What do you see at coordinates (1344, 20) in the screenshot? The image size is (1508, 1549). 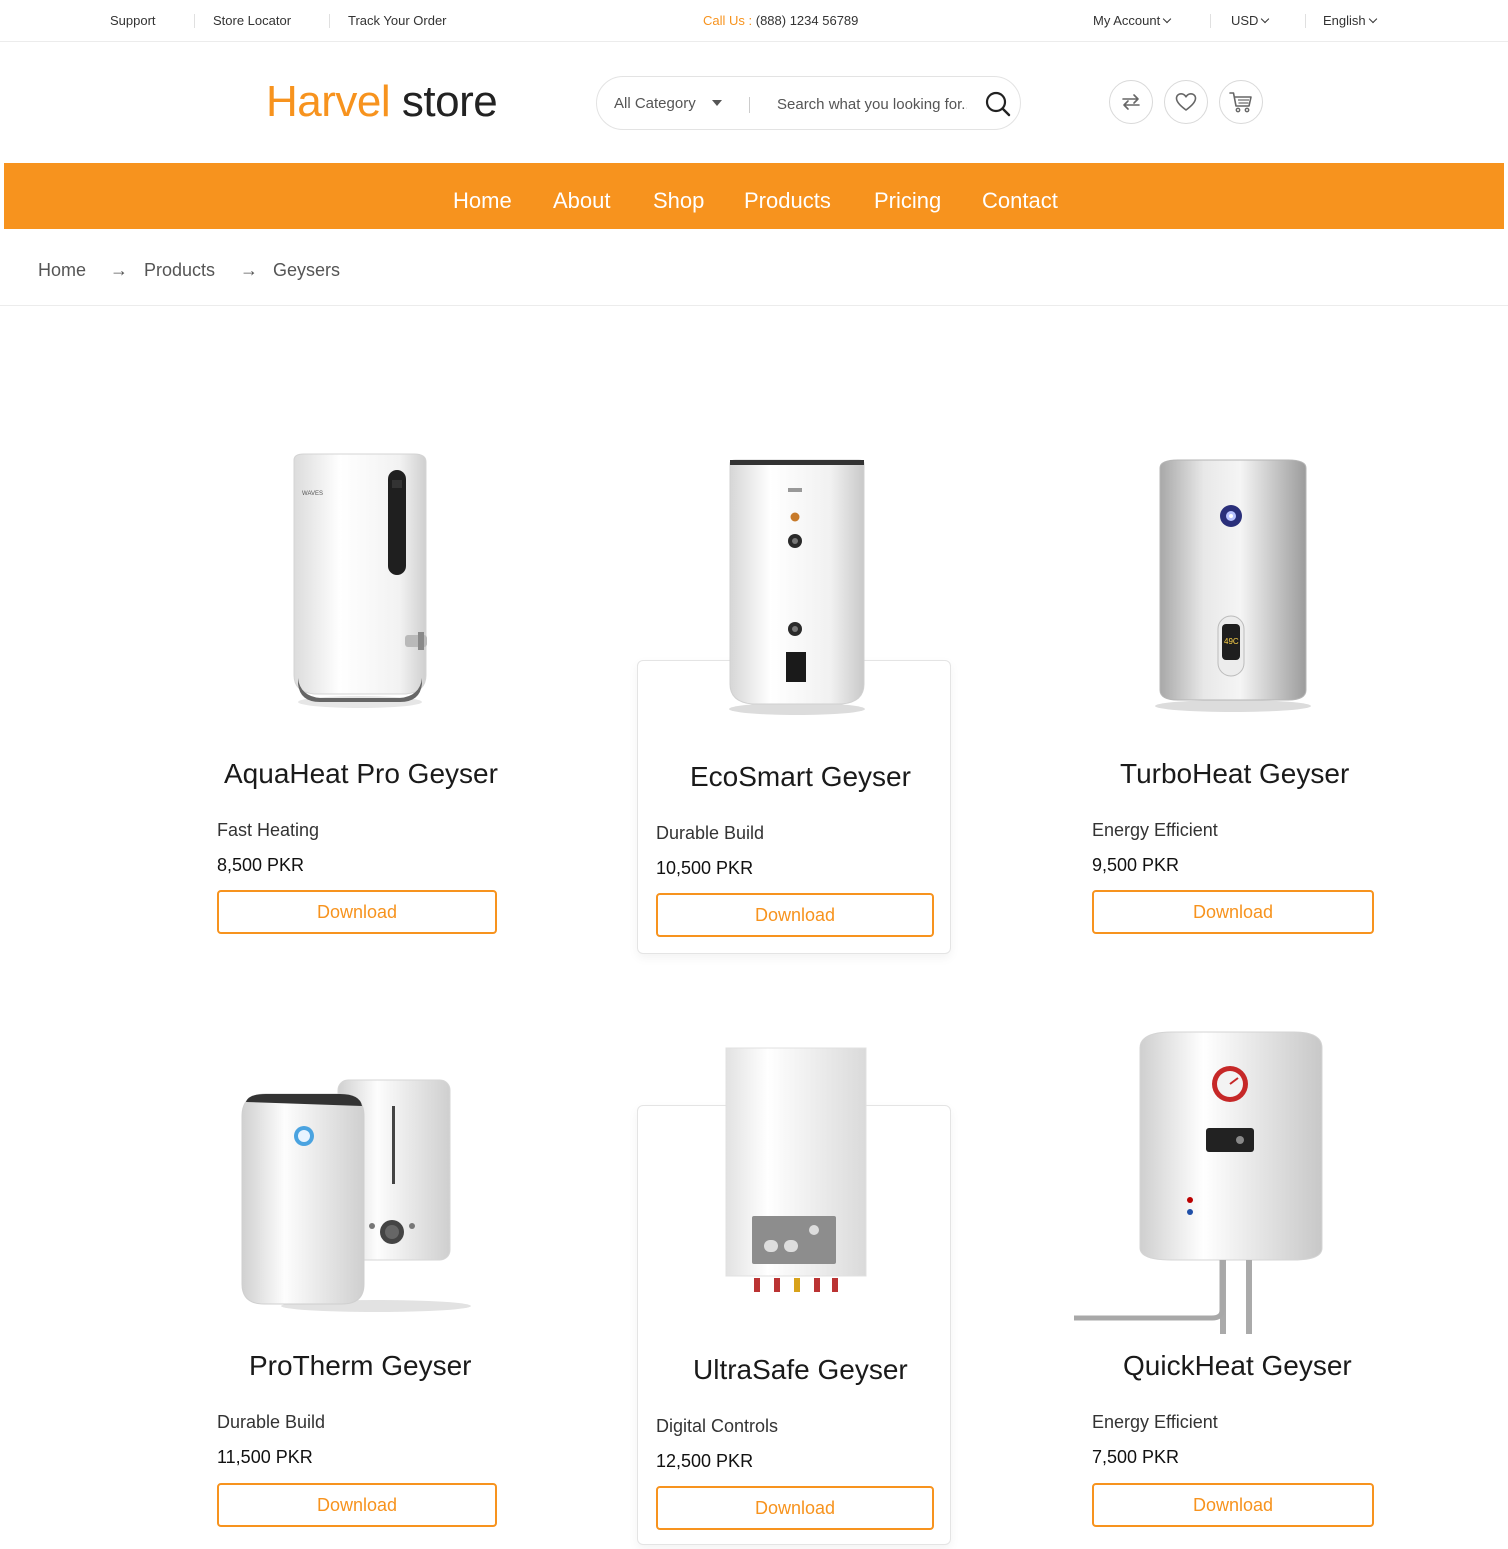 I see `language-label: English` at bounding box center [1344, 20].